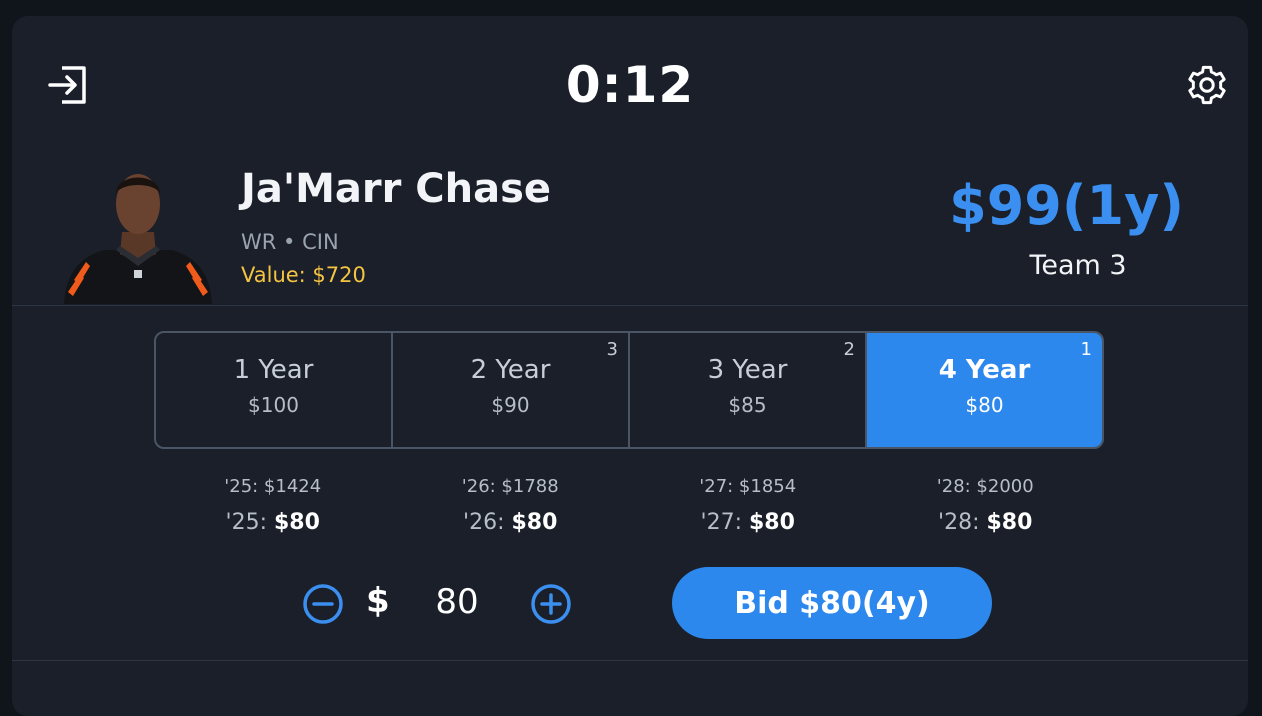 Image resolution: width=1262 pixels, height=716 pixels. Describe the element at coordinates (510, 486) in the screenshot. I see `projected-value: '26: $1788` at that location.